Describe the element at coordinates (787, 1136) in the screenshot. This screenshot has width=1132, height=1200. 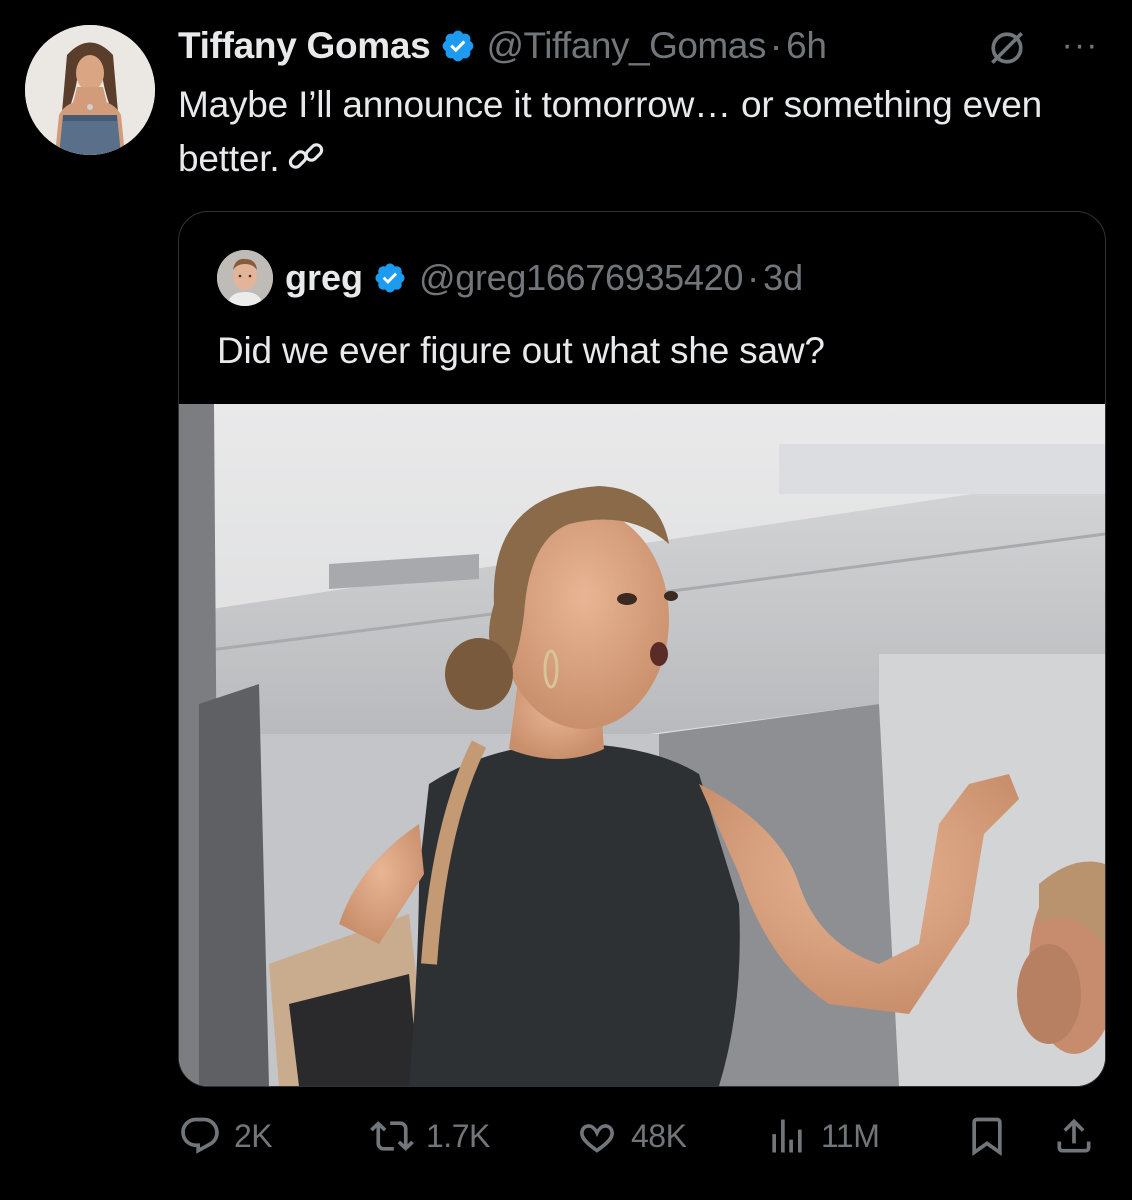
I see `views-chart-icon` at that location.